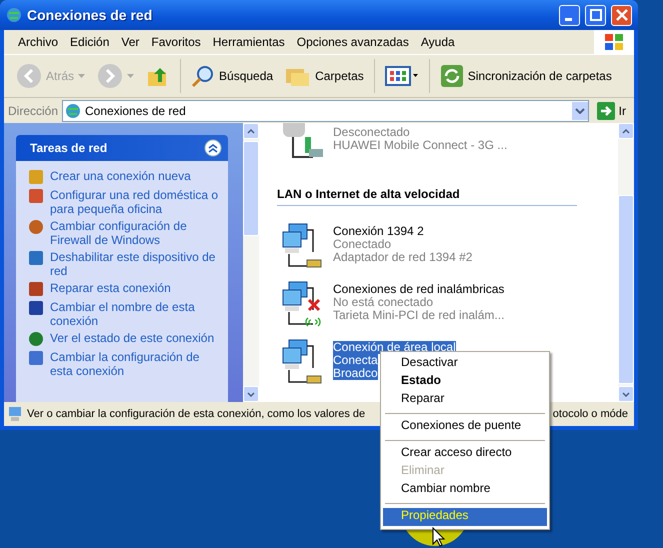 The height and width of the screenshot is (548, 663). I want to click on sync-icon, so click(452, 76).